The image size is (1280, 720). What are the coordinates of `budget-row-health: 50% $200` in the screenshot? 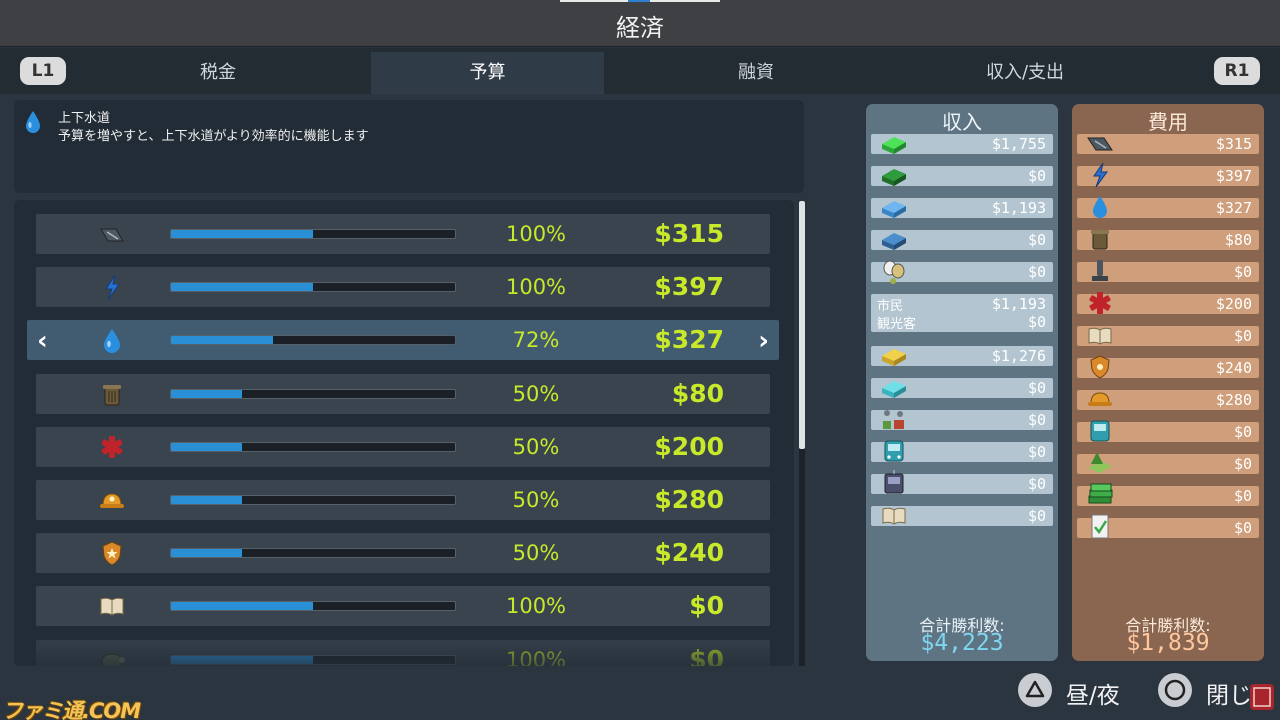 It's located at (403, 447).